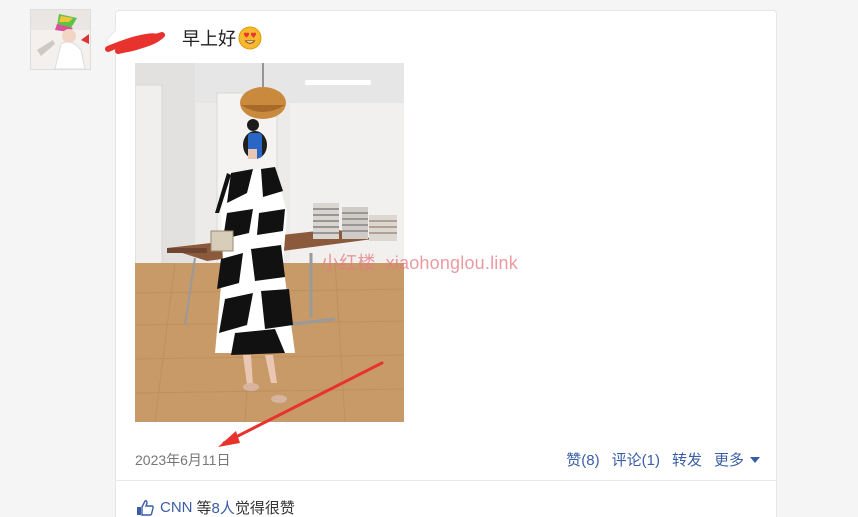 The image size is (858, 517). I want to click on more-button: 更多, so click(737, 459).